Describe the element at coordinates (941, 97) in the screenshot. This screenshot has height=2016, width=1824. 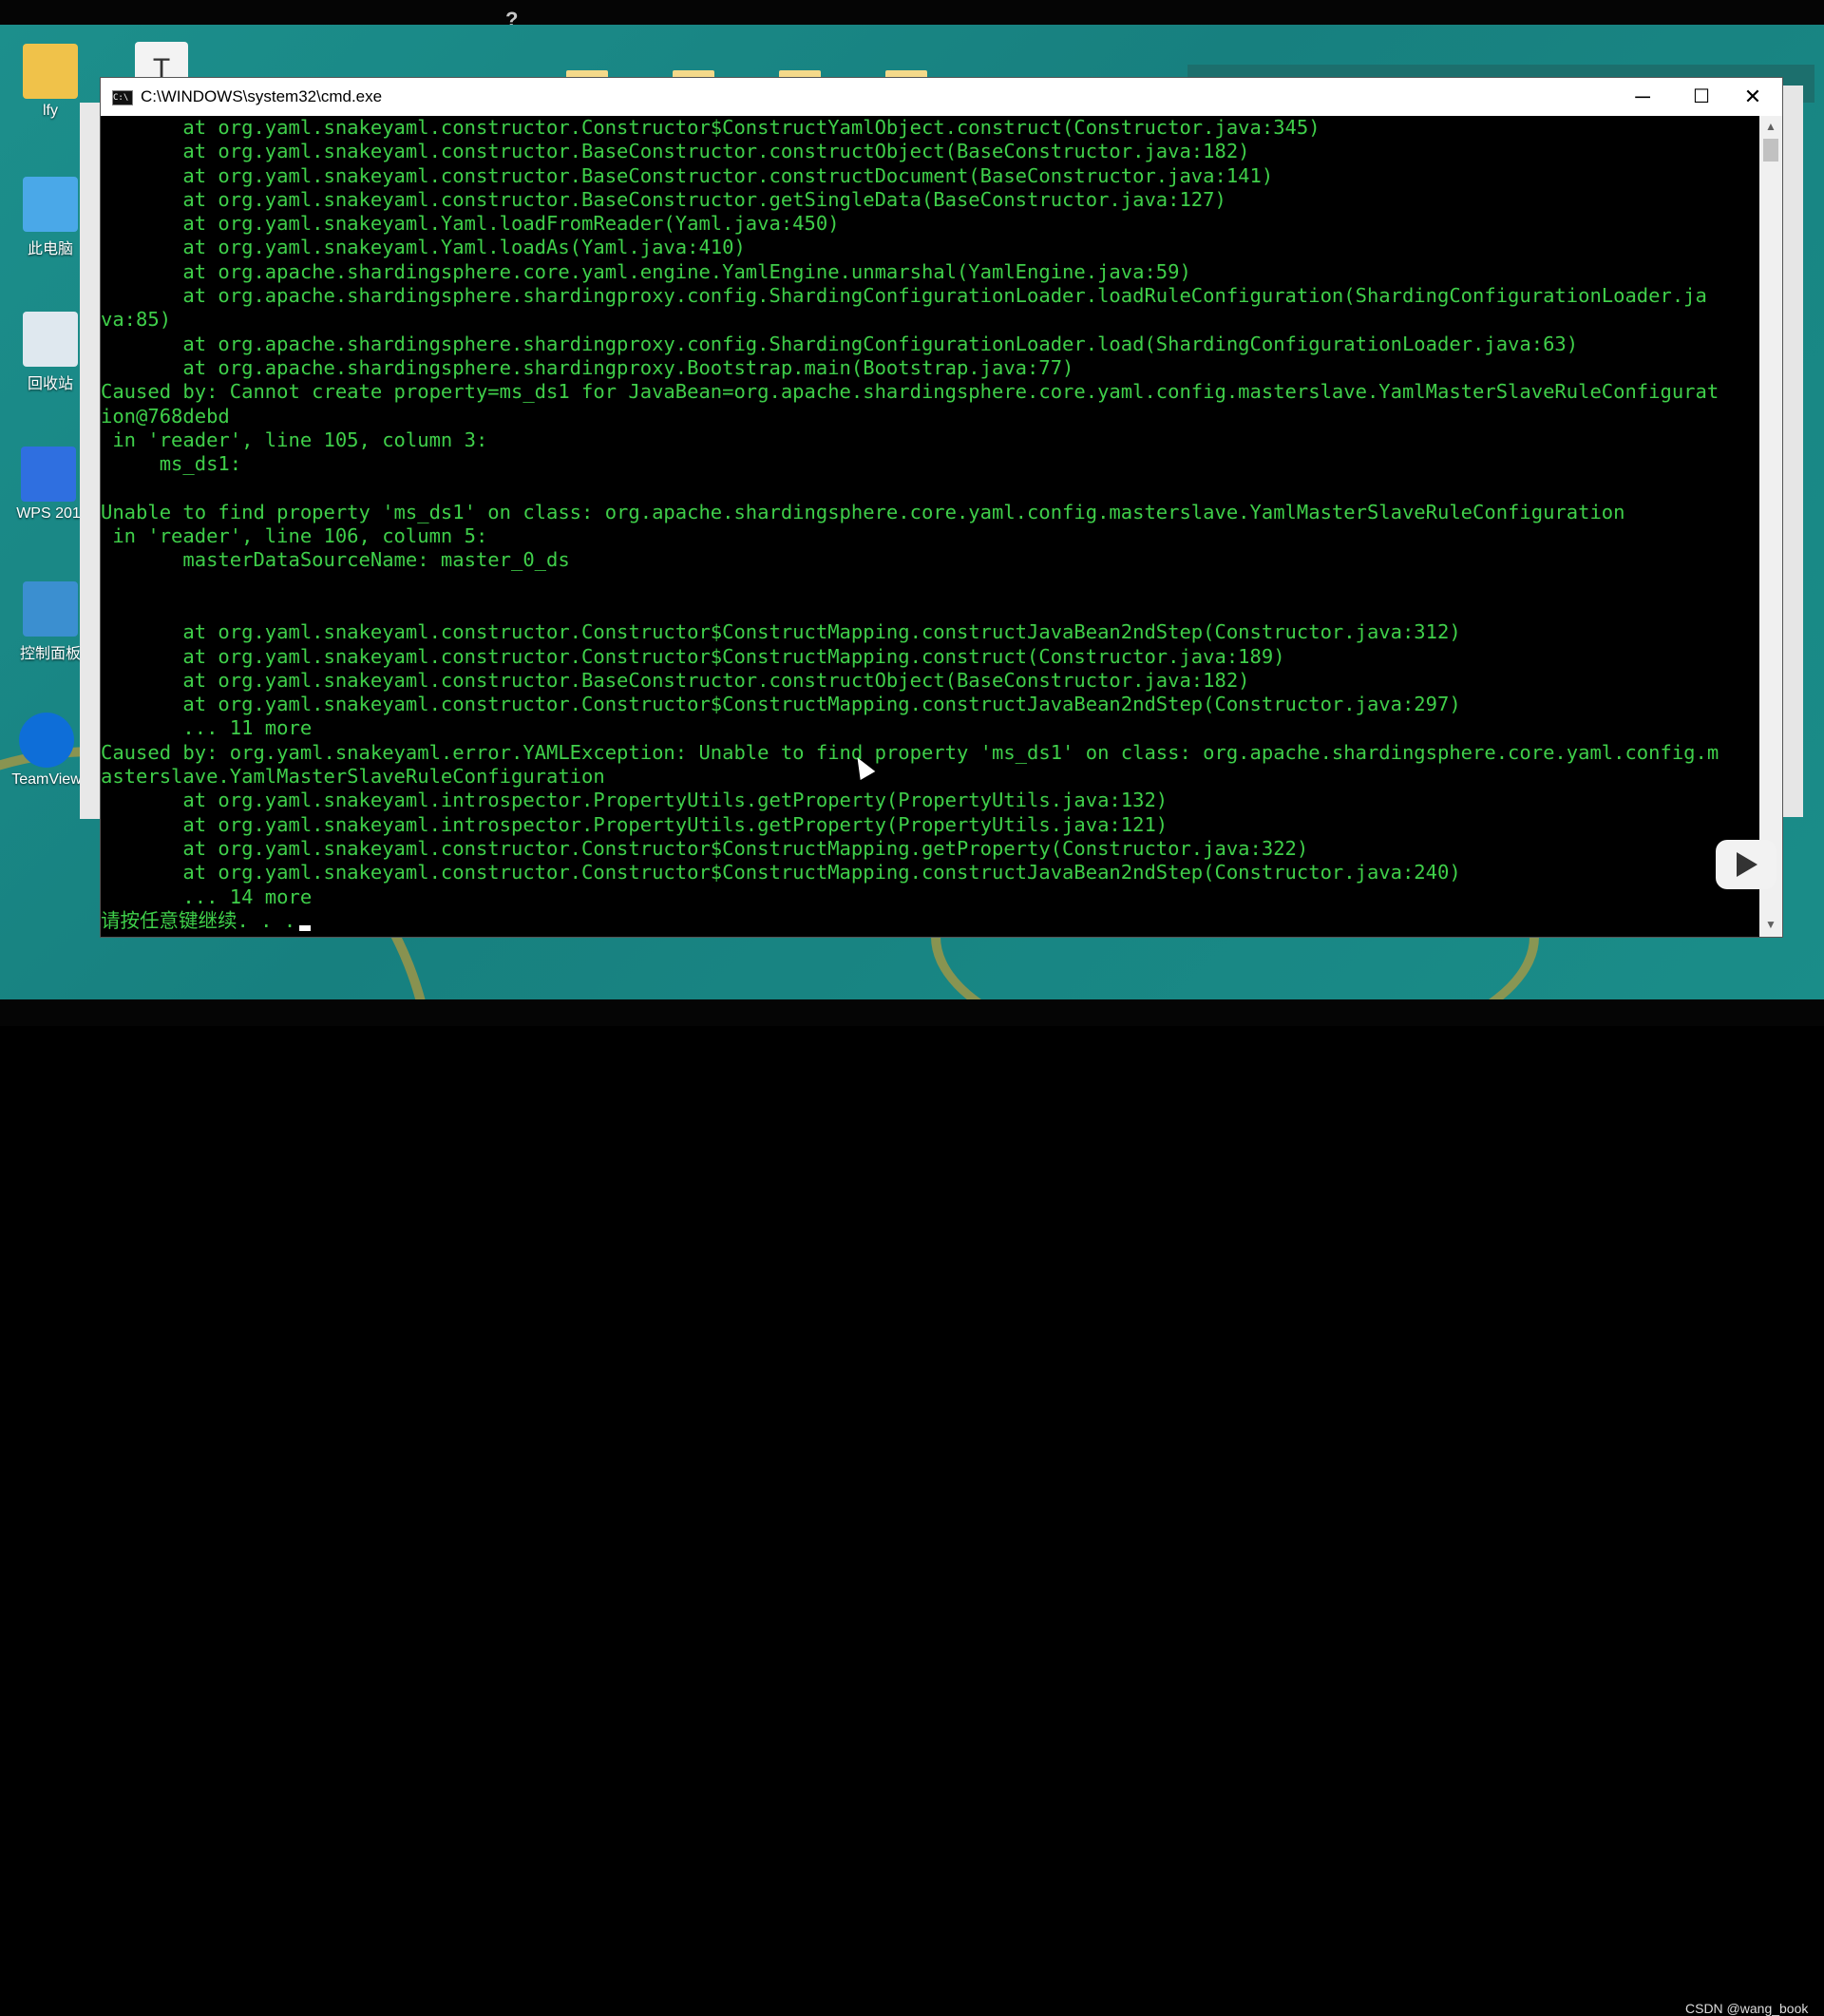
I see `title-bar: C:\ C:\WINDOWS\system32\cmd.exe ─ ☐ ✕` at that location.